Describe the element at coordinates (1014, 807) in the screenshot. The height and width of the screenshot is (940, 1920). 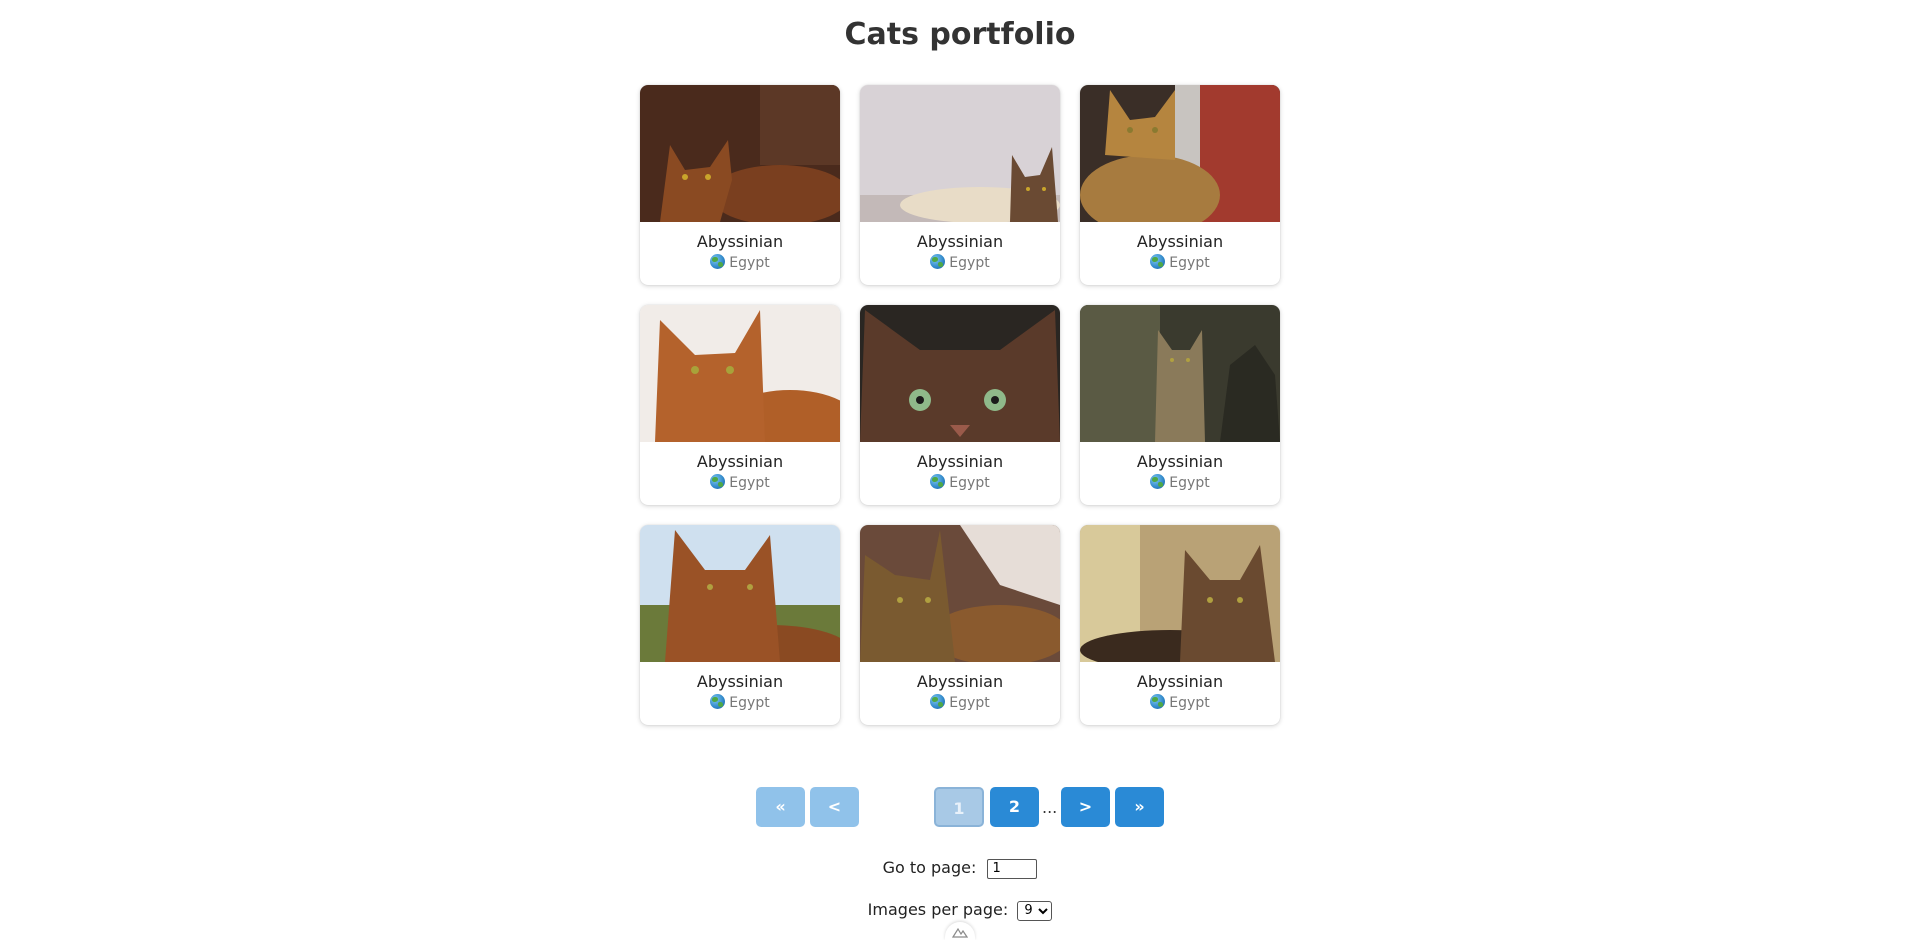
I see `page-2-button: 2` at that location.